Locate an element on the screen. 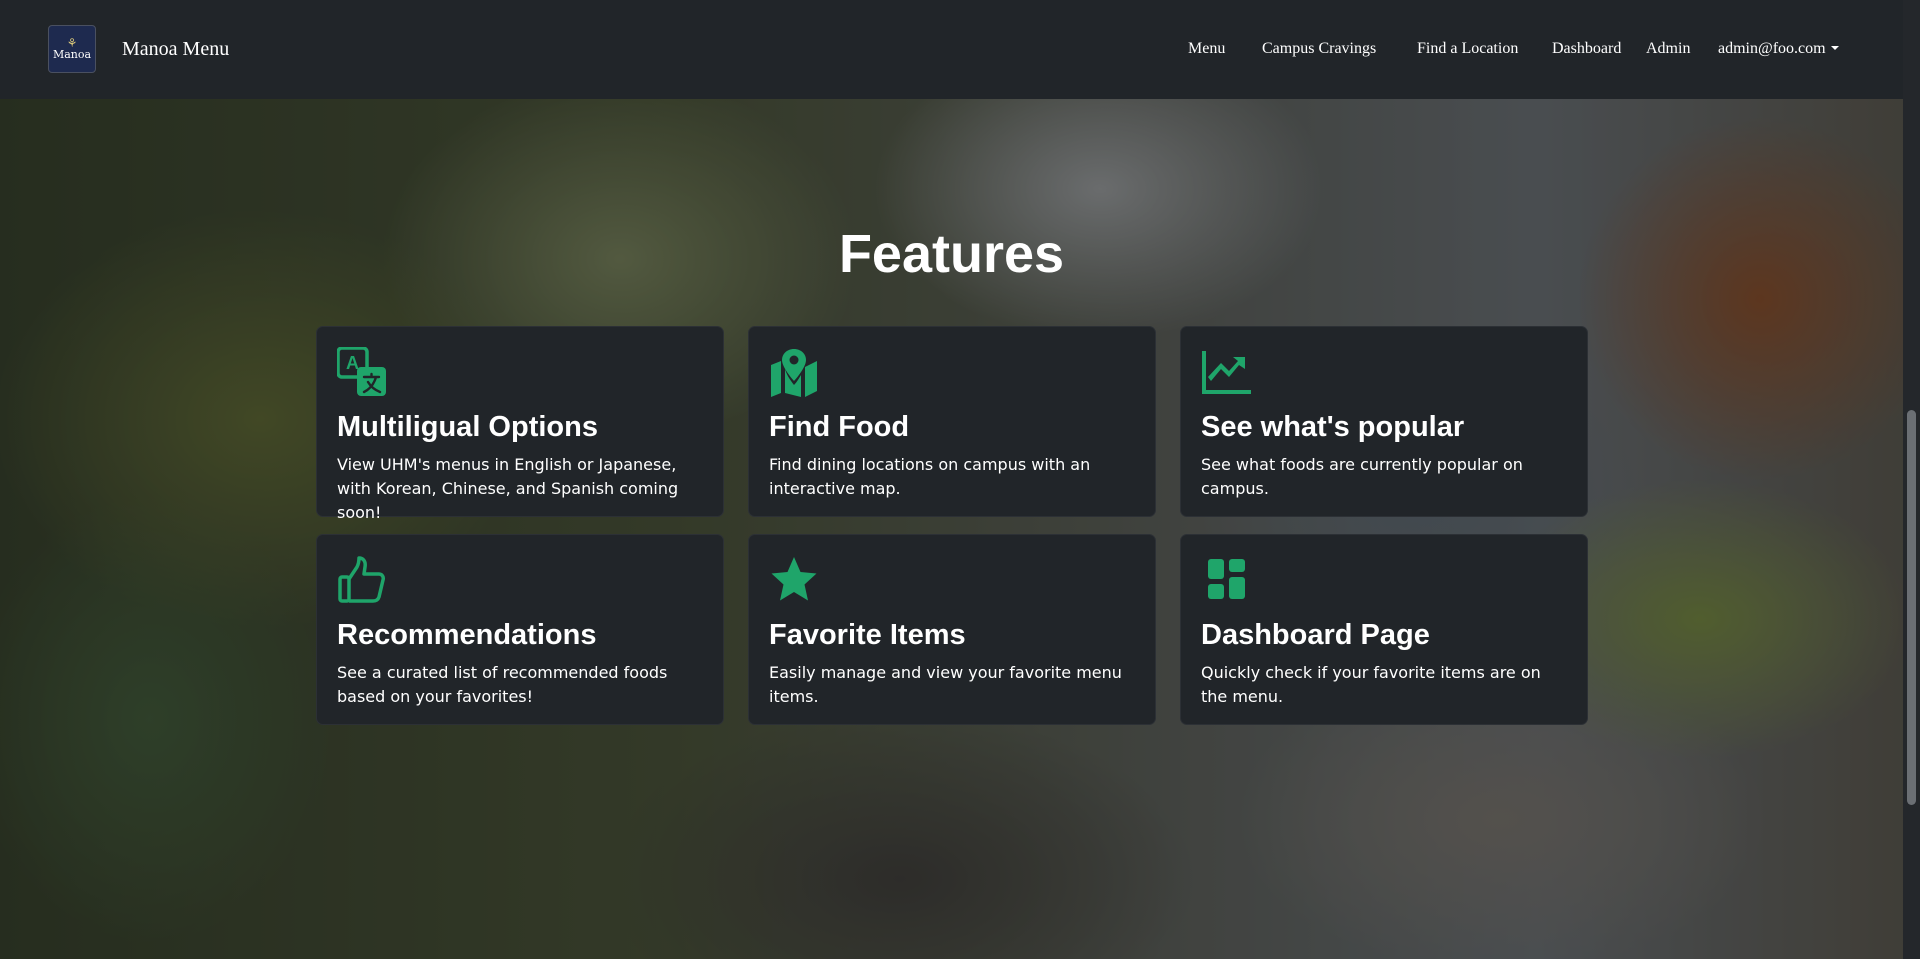 Image resolution: width=1920 pixels, height=959 pixels. user-email: admin@foo.com is located at coordinates (1772, 48).